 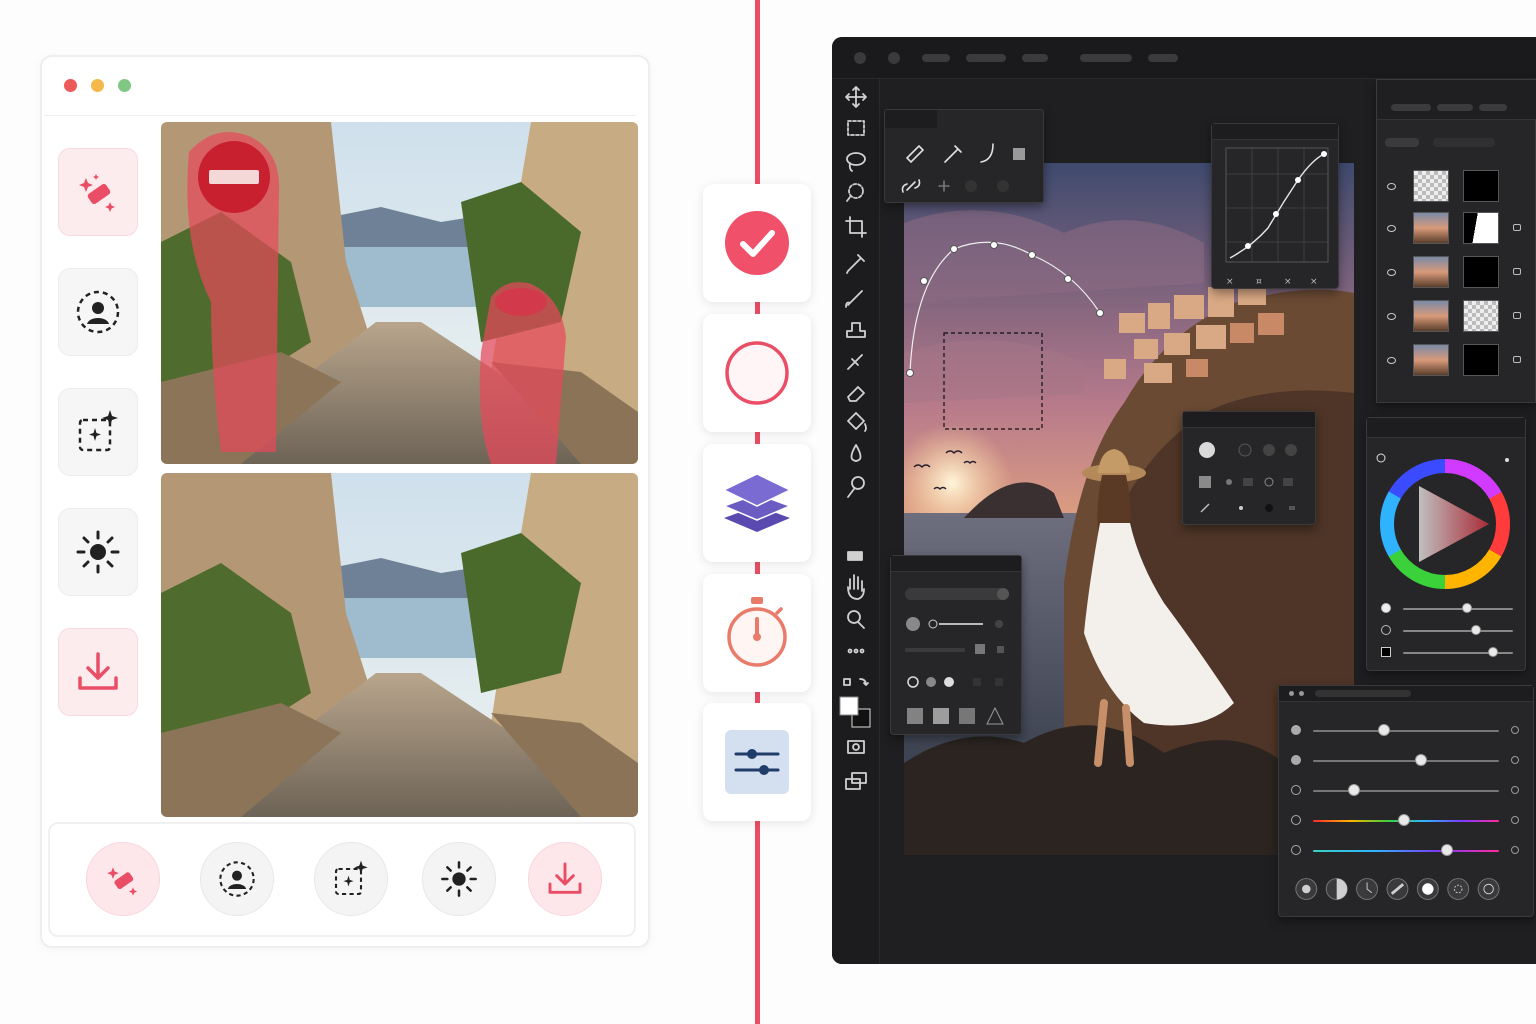 What do you see at coordinates (1019, 154) in the screenshot?
I see `texture-swatch` at bounding box center [1019, 154].